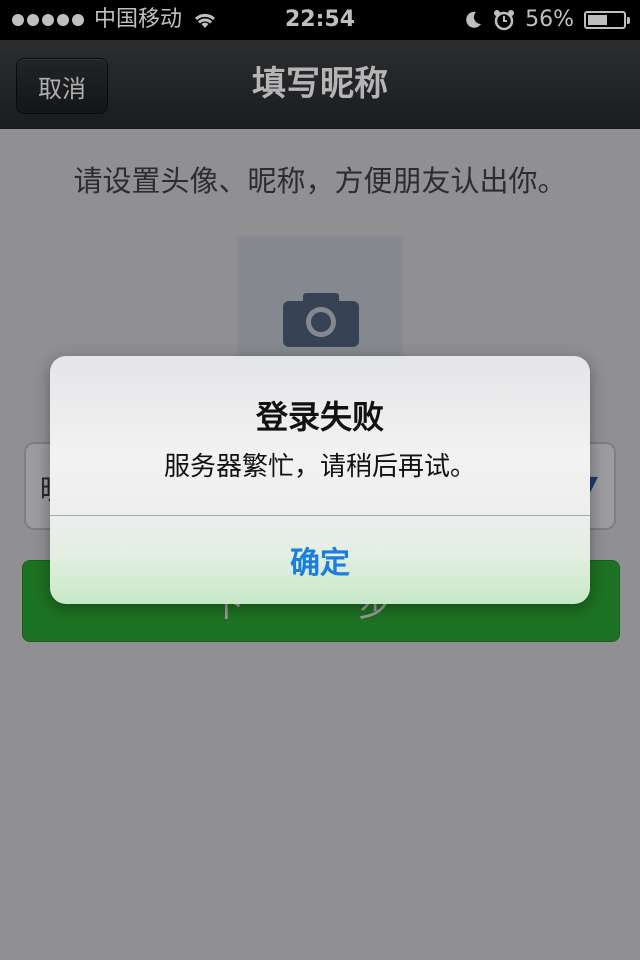 This screenshot has width=640, height=960. What do you see at coordinates (319, 467) in the screenshot?
I see `alert-message: 服务器繁忙，请稍后再试。` at bounding box center [319, 467].